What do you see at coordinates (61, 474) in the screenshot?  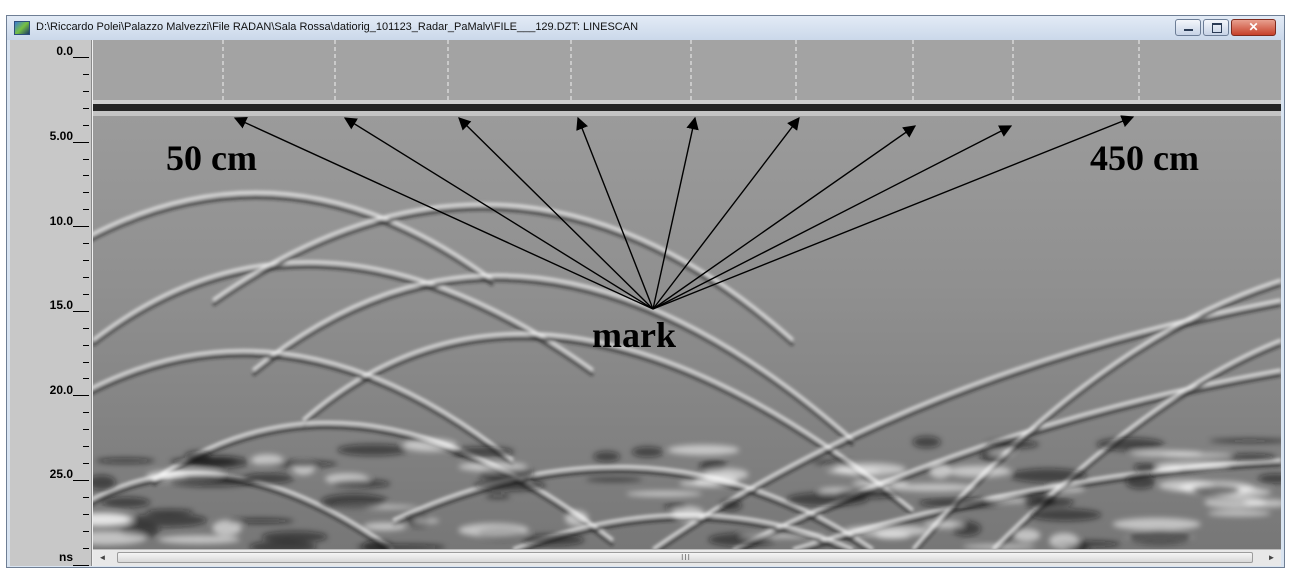 I see `ruler-label-25: 25.0` at bounding box center [61, 474].